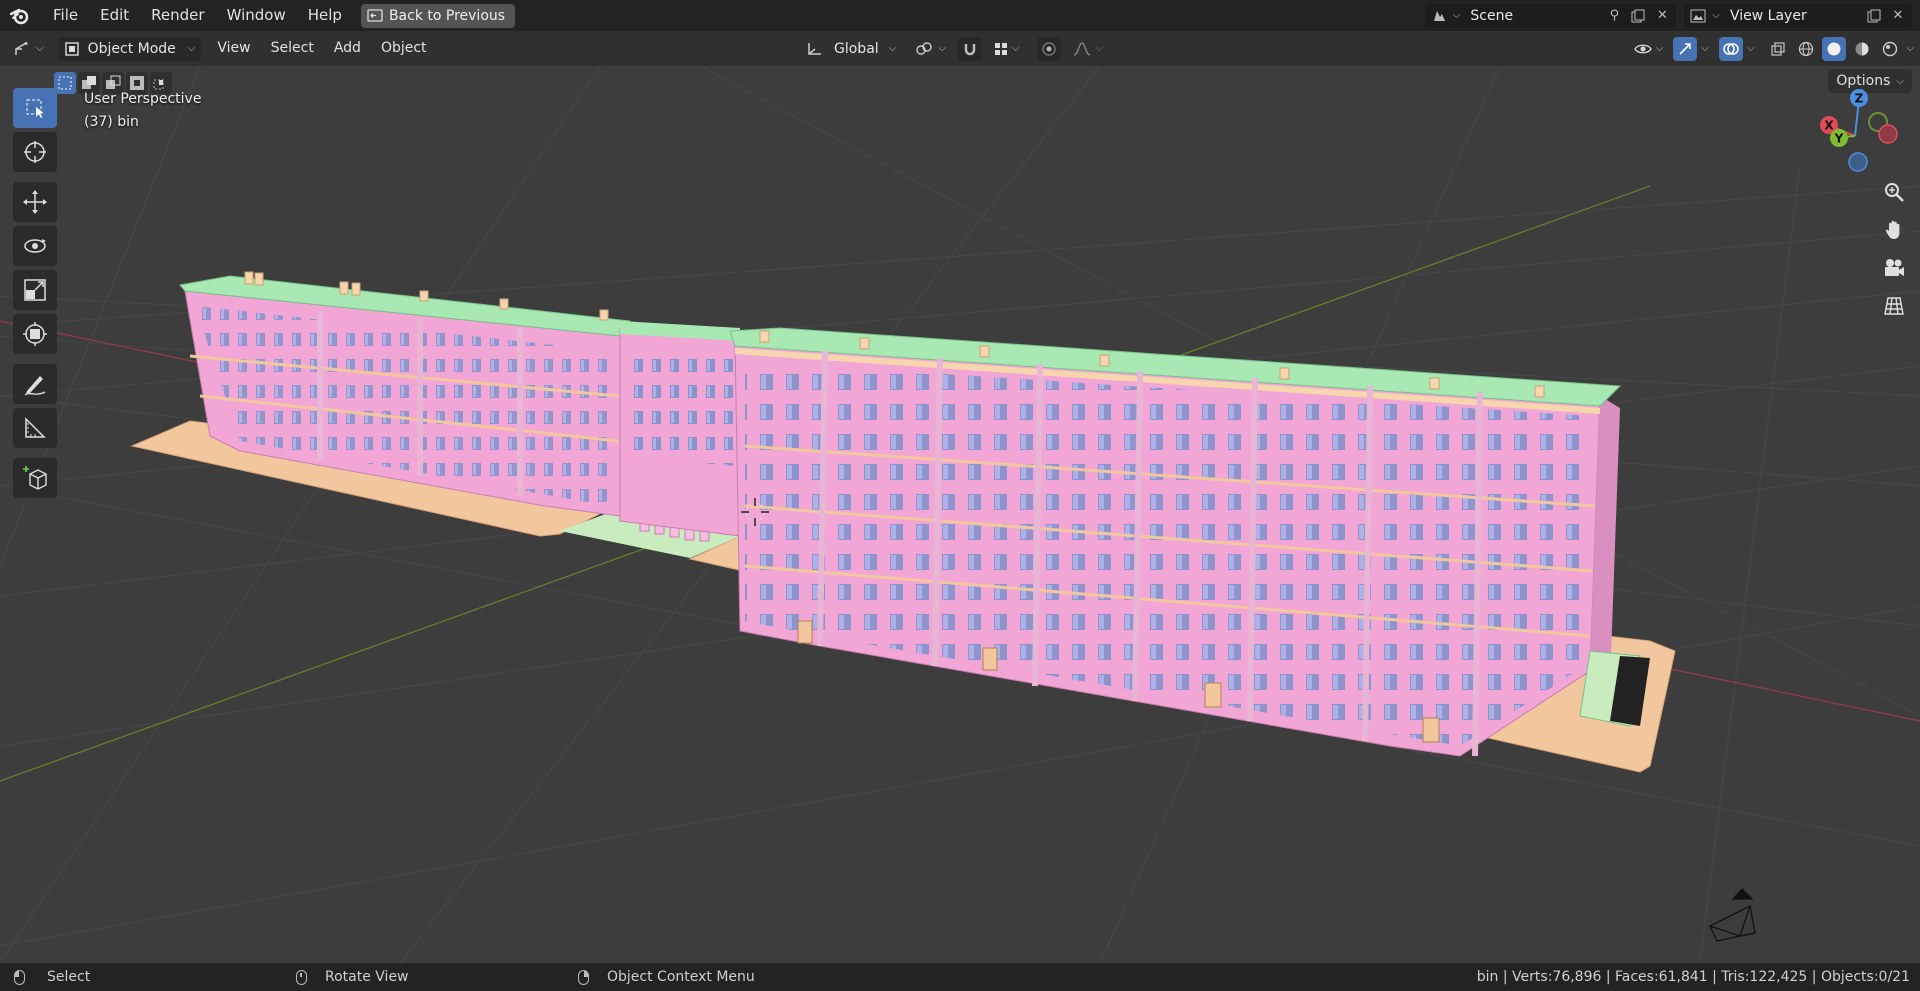  Describe the element at coordinates (292, 48) in the screenshot. I see `header-menu-select: Select` at that location.